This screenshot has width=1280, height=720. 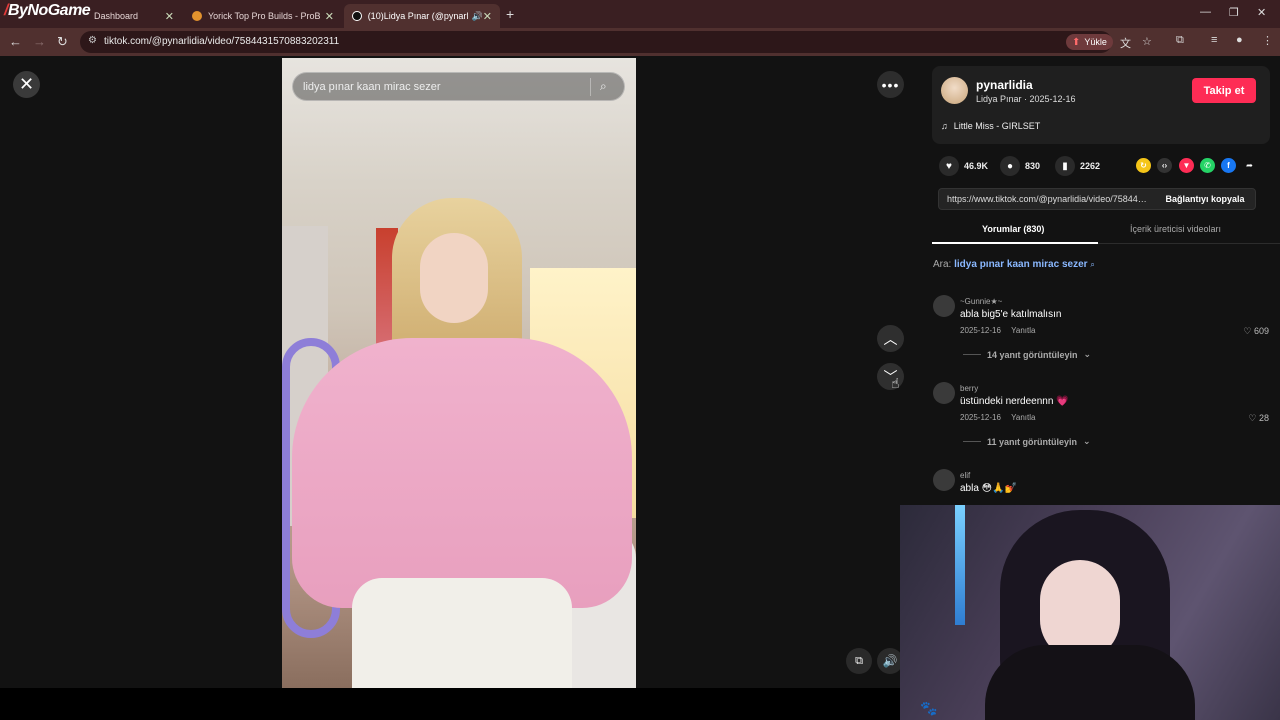 I want to click on pip-button: ⧉, so click(x=859, y=661).